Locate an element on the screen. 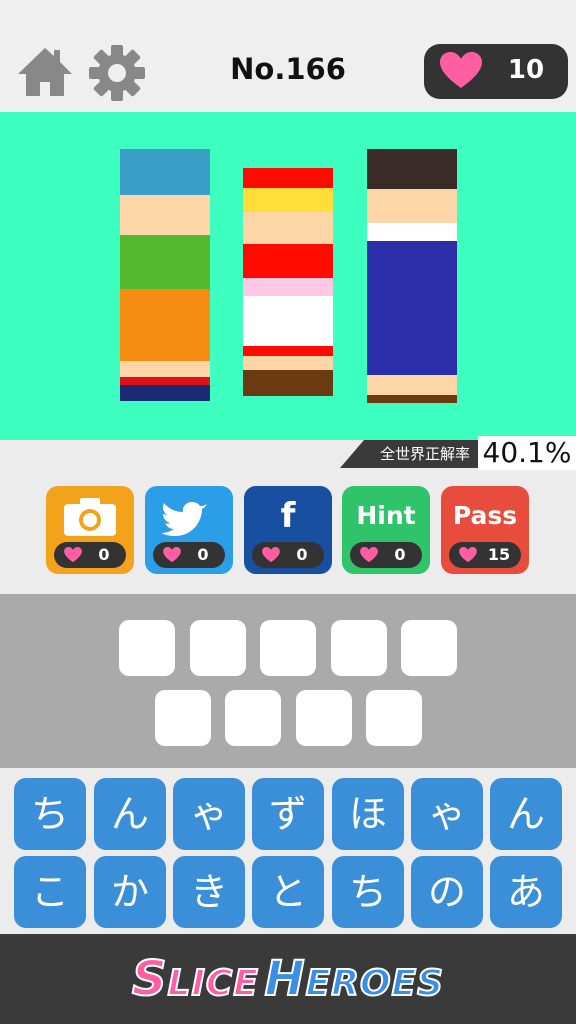 This screenshot has height=1024, width=576. settings-button is located at coordinates (117, 73).